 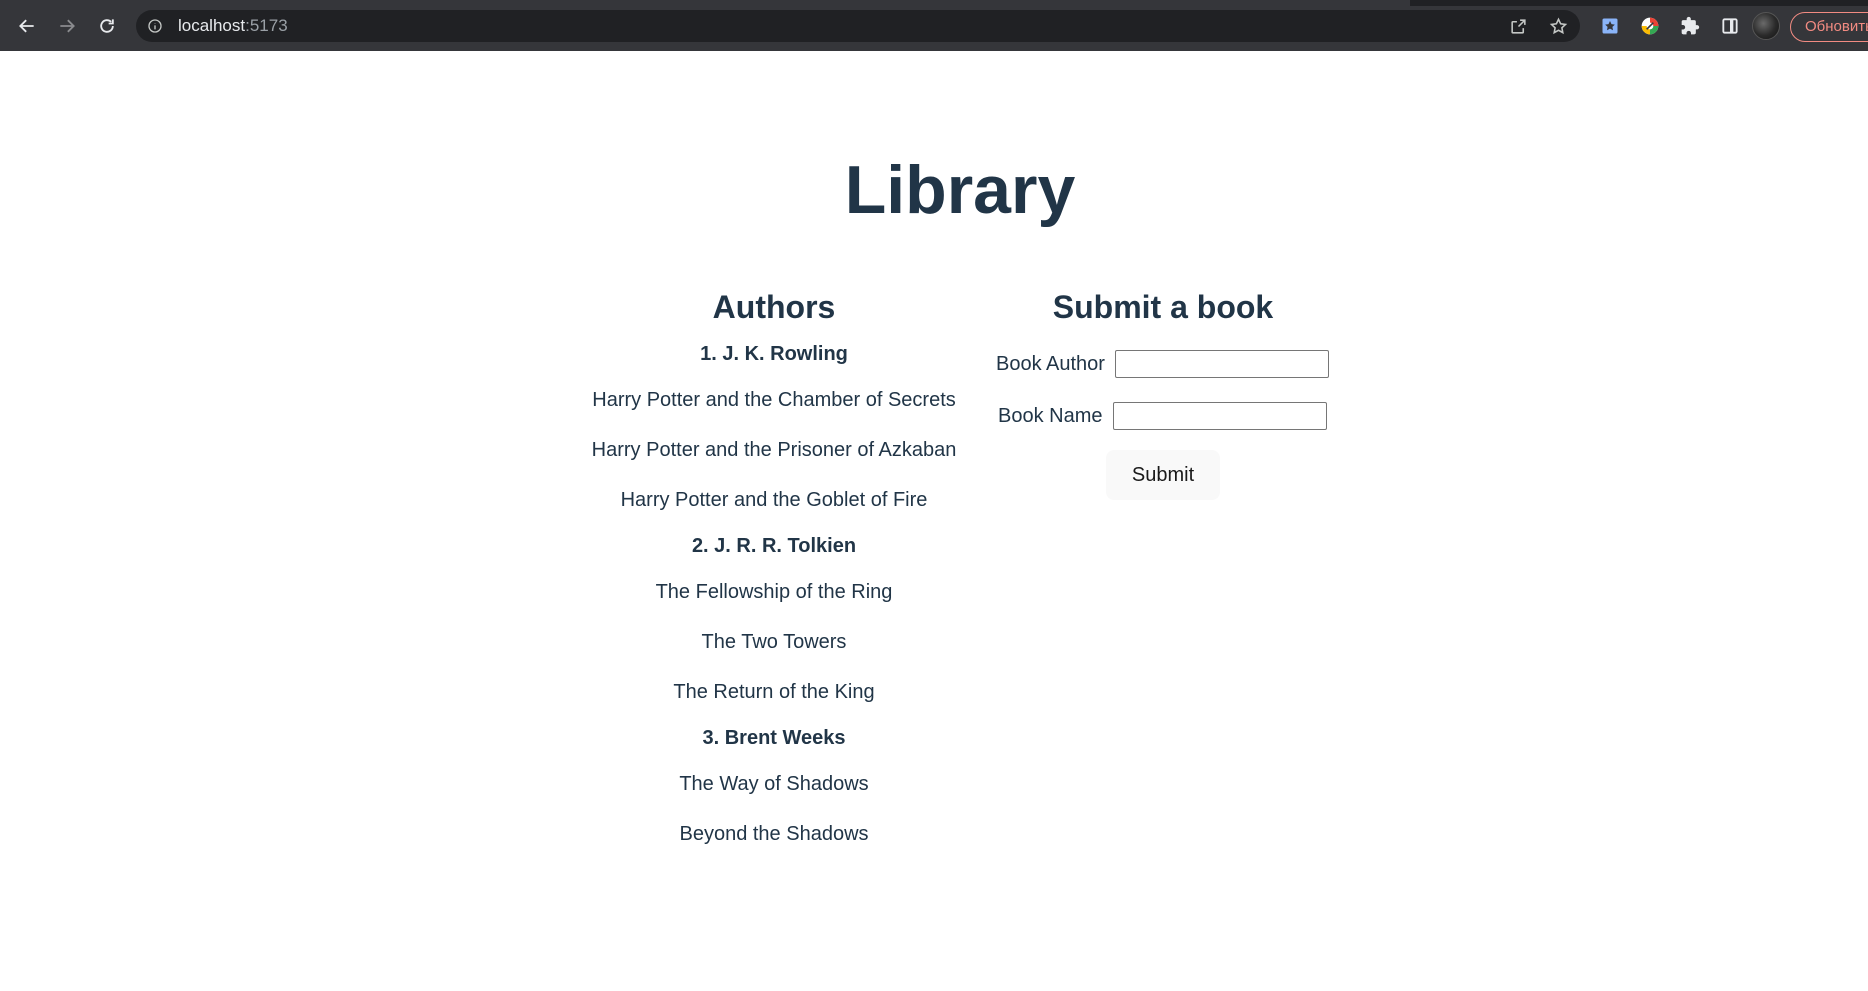 I want to click on profile-avatar, so click(x=1766, y=26).